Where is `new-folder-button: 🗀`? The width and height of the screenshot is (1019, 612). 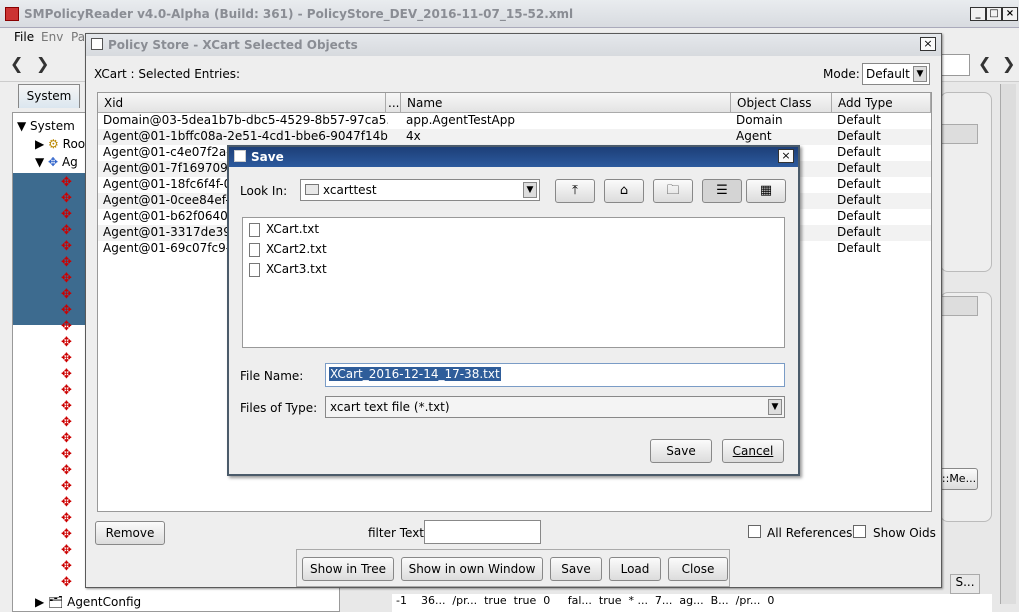 new-folder-button: 🗀 is located at coordinates (673, 191).